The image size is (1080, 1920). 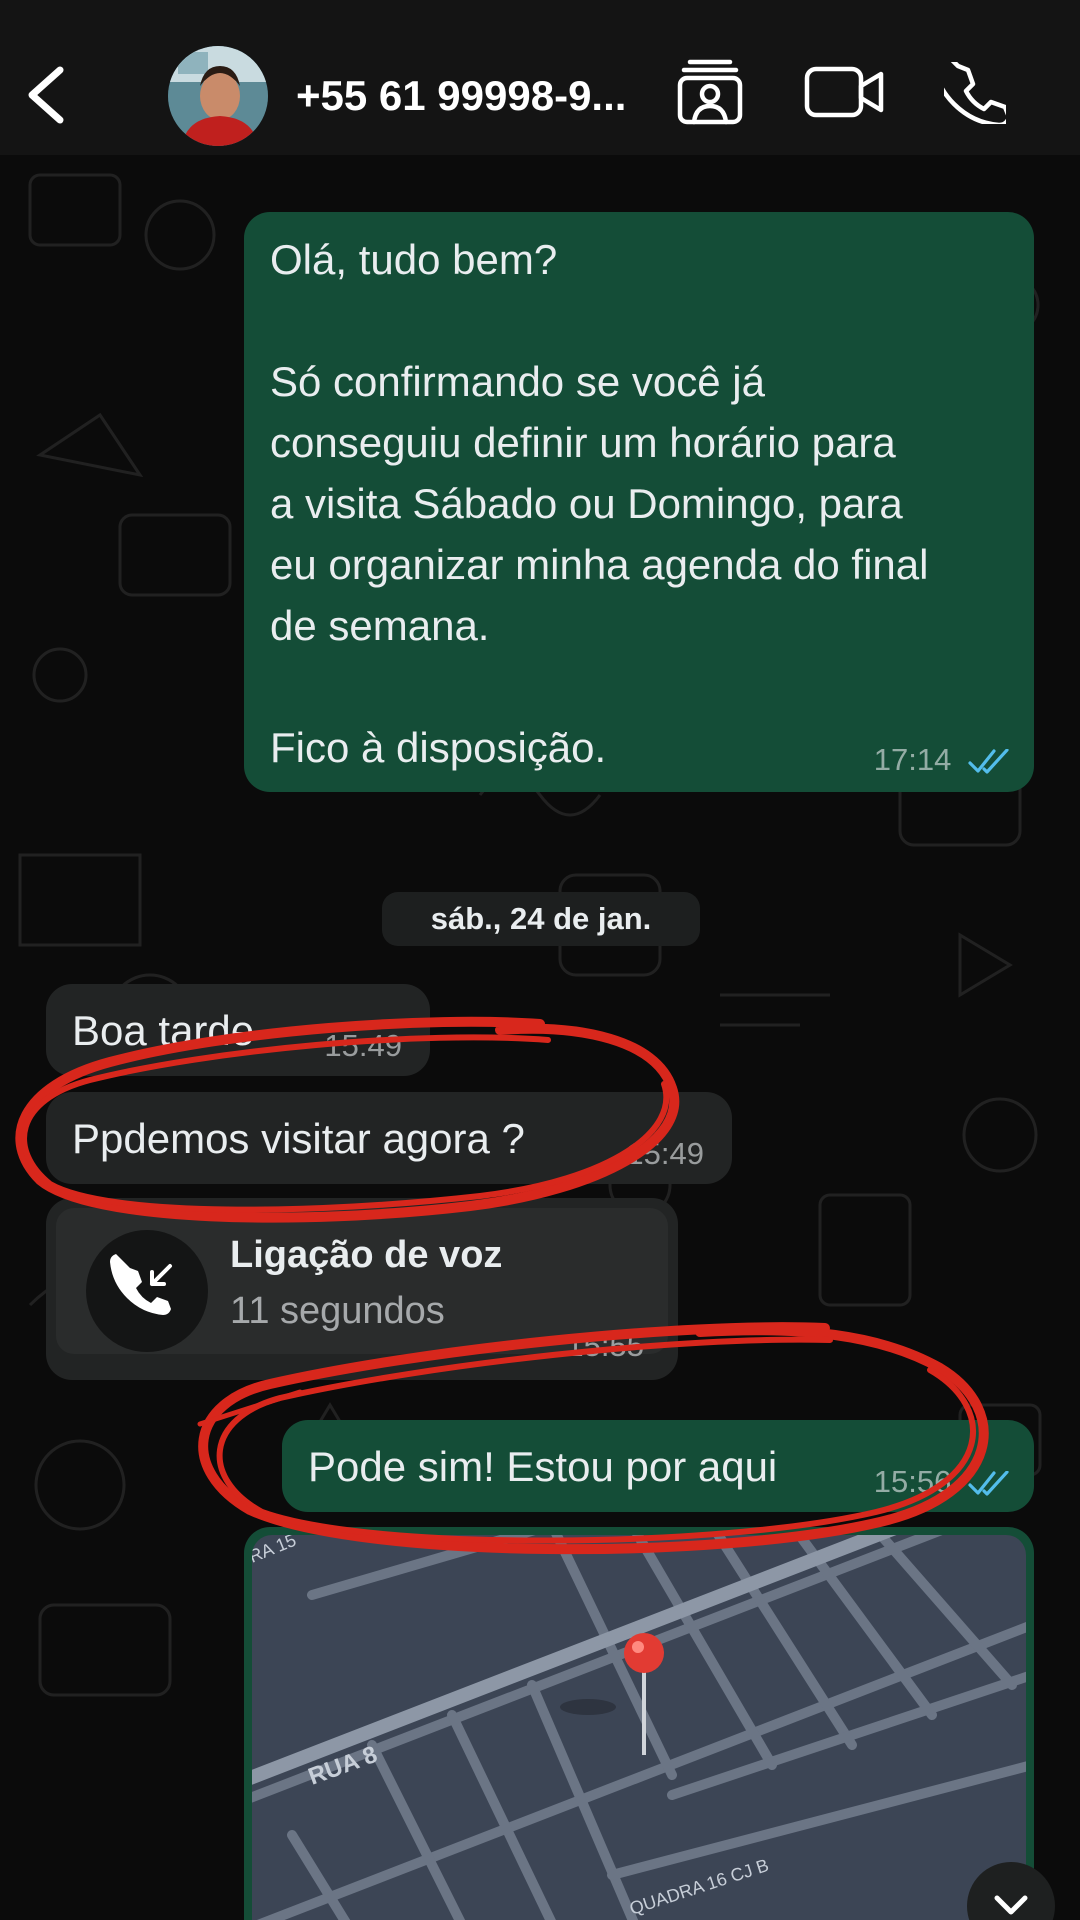 What do you see at coordinates (389, 1138) in the screenshot?
I see `message-bubble-incoming: Ppdemos visitar agora ? 15:49` at bounding box center [389, 1138].